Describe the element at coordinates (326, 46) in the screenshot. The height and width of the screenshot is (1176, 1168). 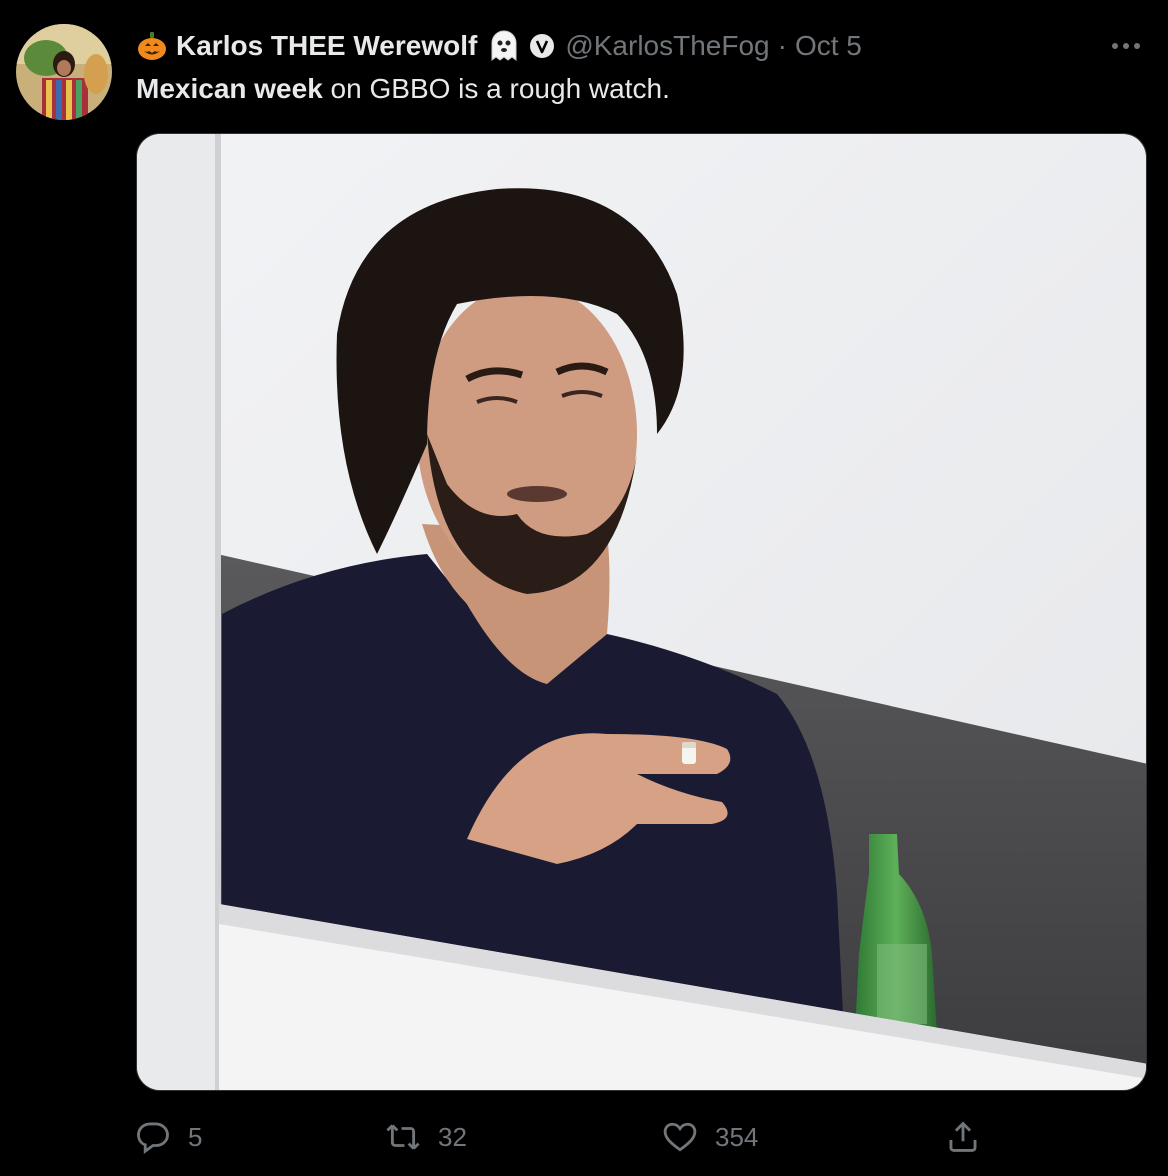
I see `display-name: Karlos THEE Werewolf` at that location.